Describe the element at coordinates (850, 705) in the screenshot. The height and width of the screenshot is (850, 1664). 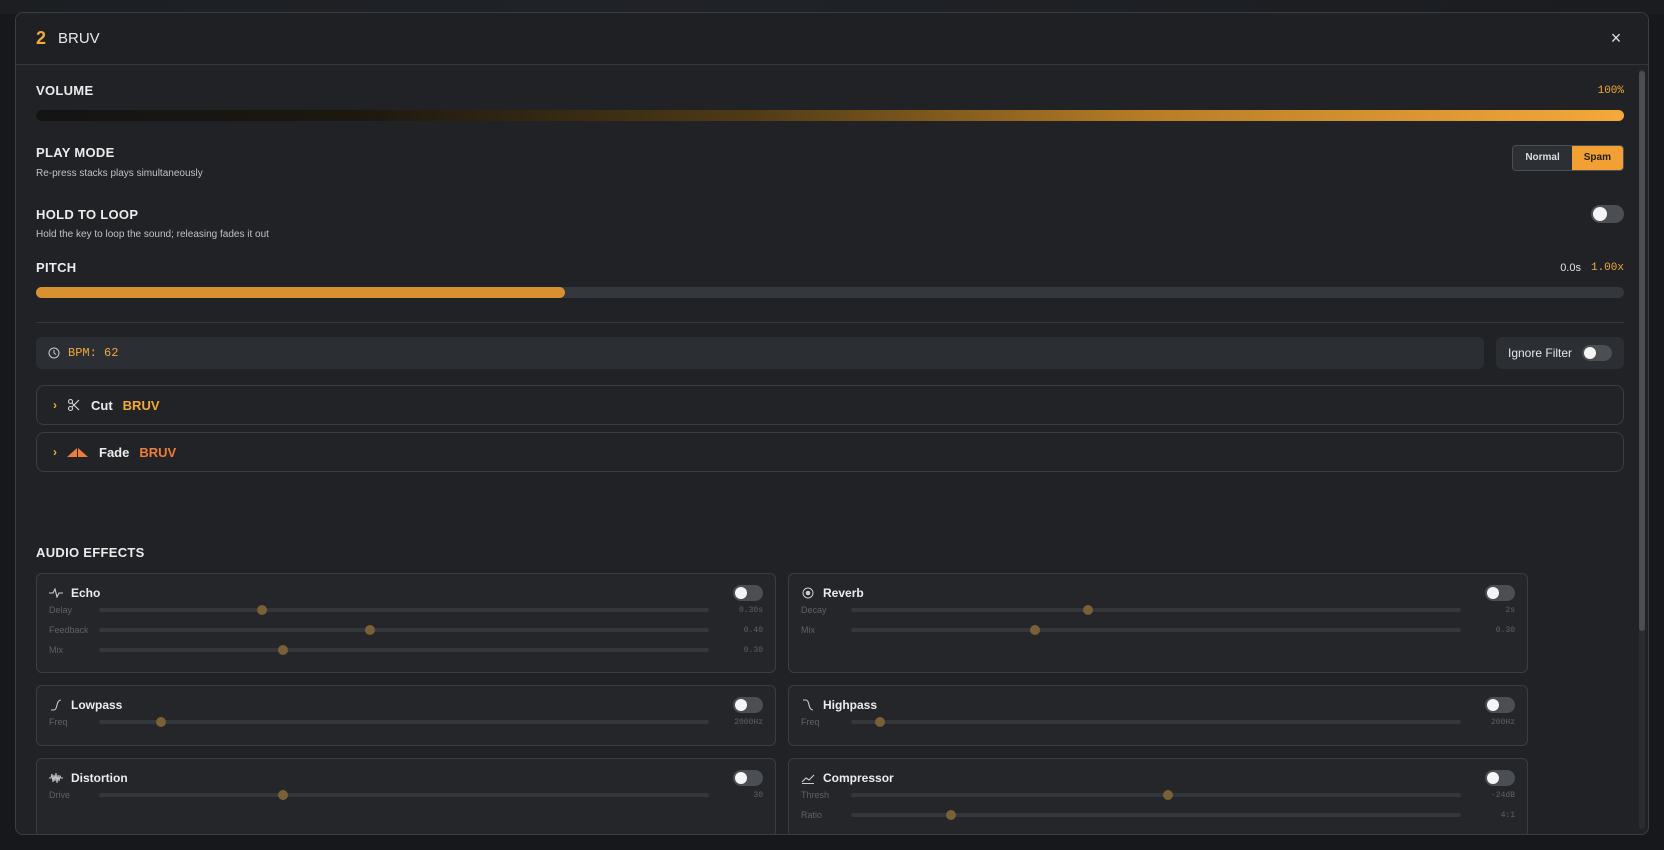
I see `highpass-name: Highpass` at that location.